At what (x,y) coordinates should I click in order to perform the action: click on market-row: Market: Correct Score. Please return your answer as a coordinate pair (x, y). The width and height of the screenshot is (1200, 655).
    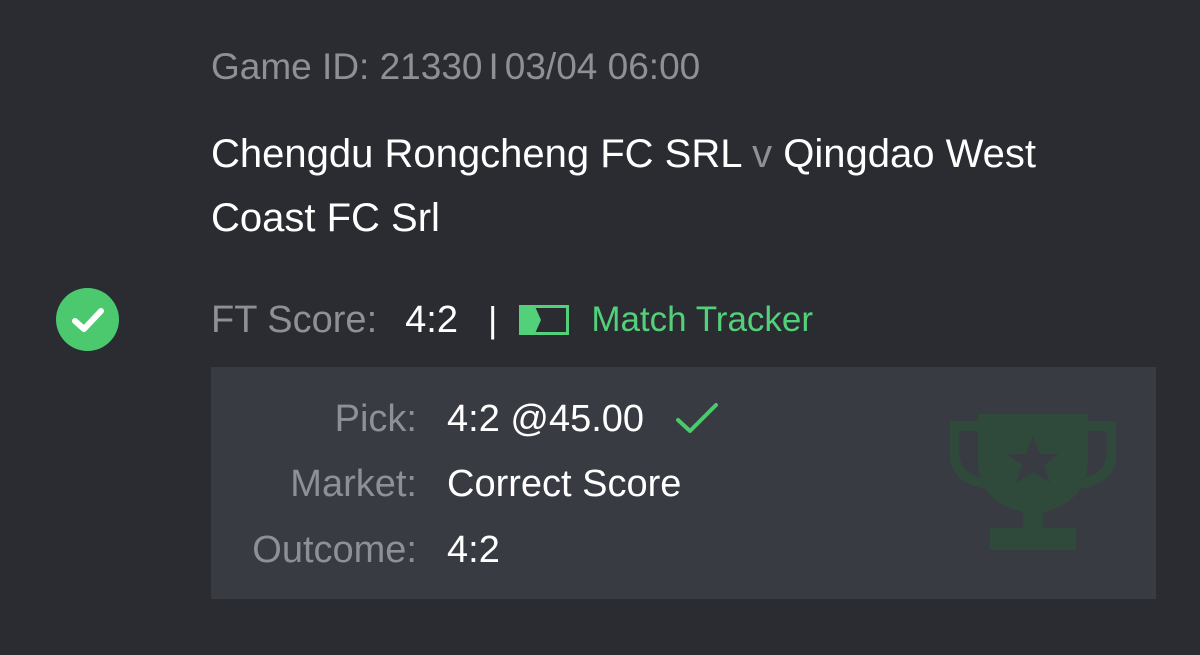
    Looking at the image, I should click on (446, 484).